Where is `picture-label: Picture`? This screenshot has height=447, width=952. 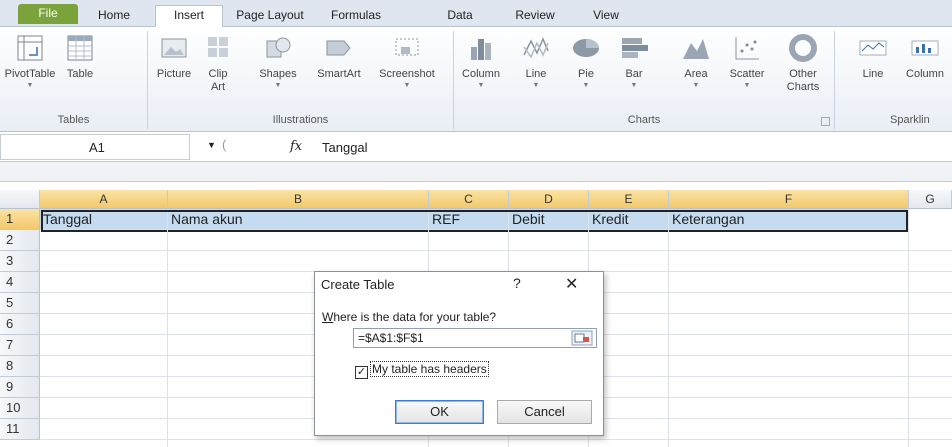
picture-label: Picture is located at coordinates (174, 74).